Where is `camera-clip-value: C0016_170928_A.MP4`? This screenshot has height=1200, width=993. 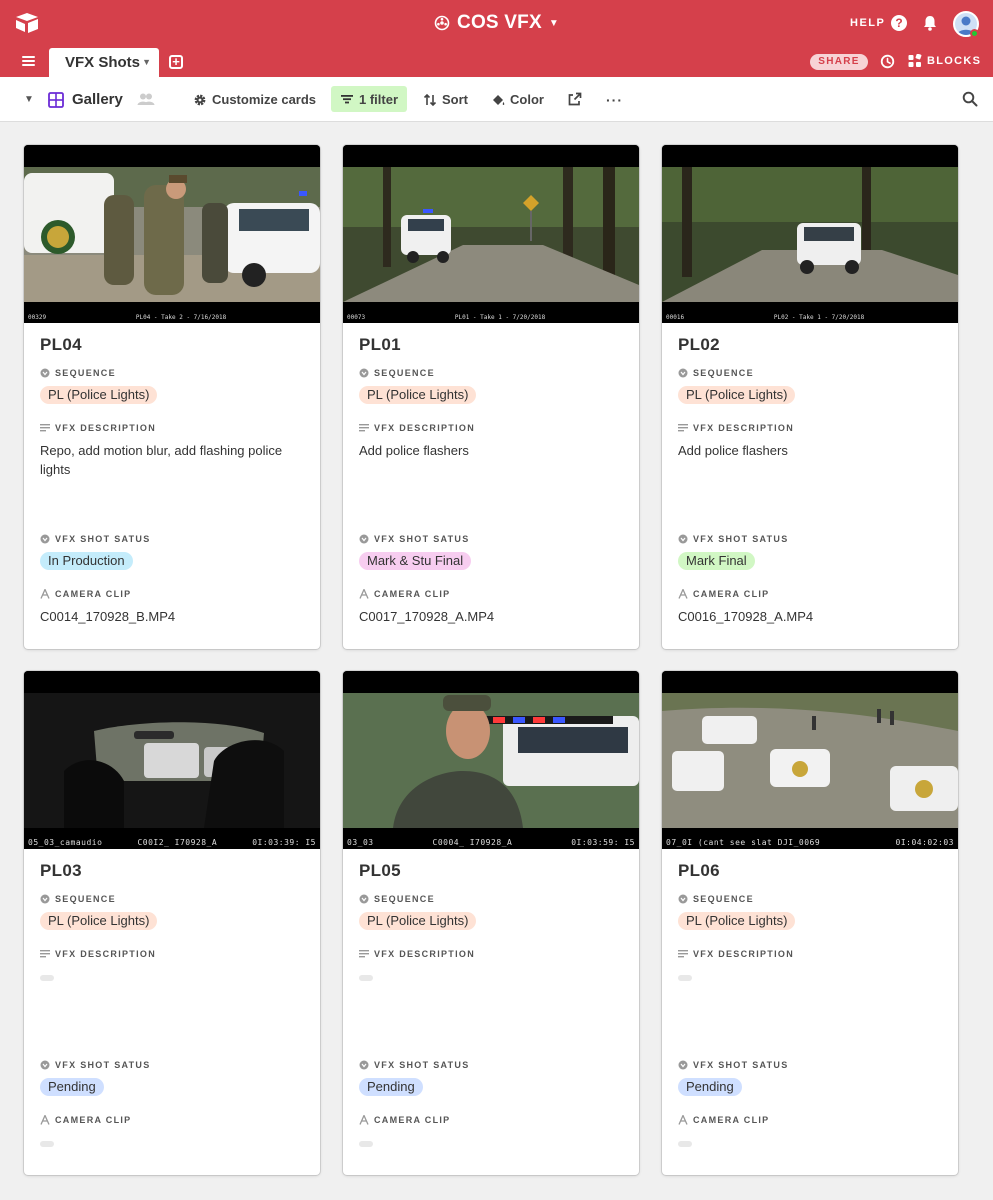
camera-clip-value: C0016_170928_A.MP4 is located at coordinates (746, 616).